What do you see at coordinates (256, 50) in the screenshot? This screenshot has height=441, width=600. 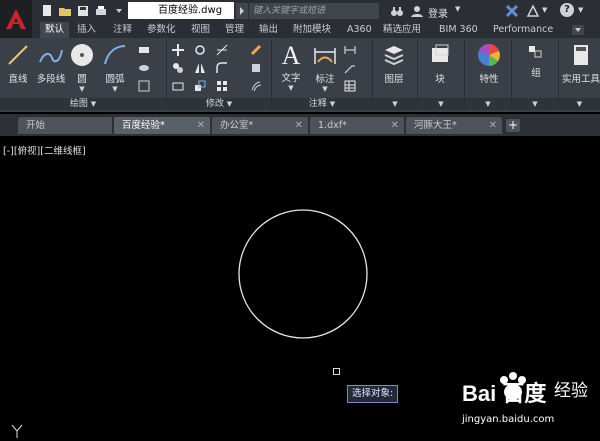 I see `erase-icon` at bounding box center [256, 50].